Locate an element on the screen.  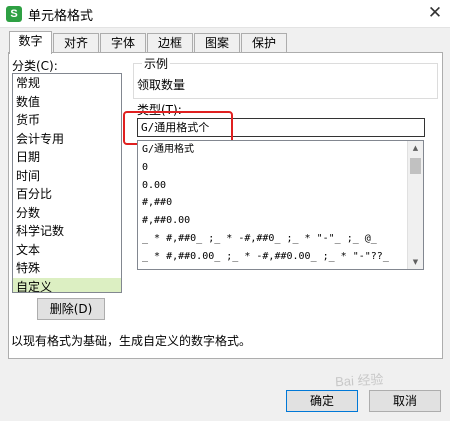
format-item: #,##0.00 is located at coordinates (269, 221).